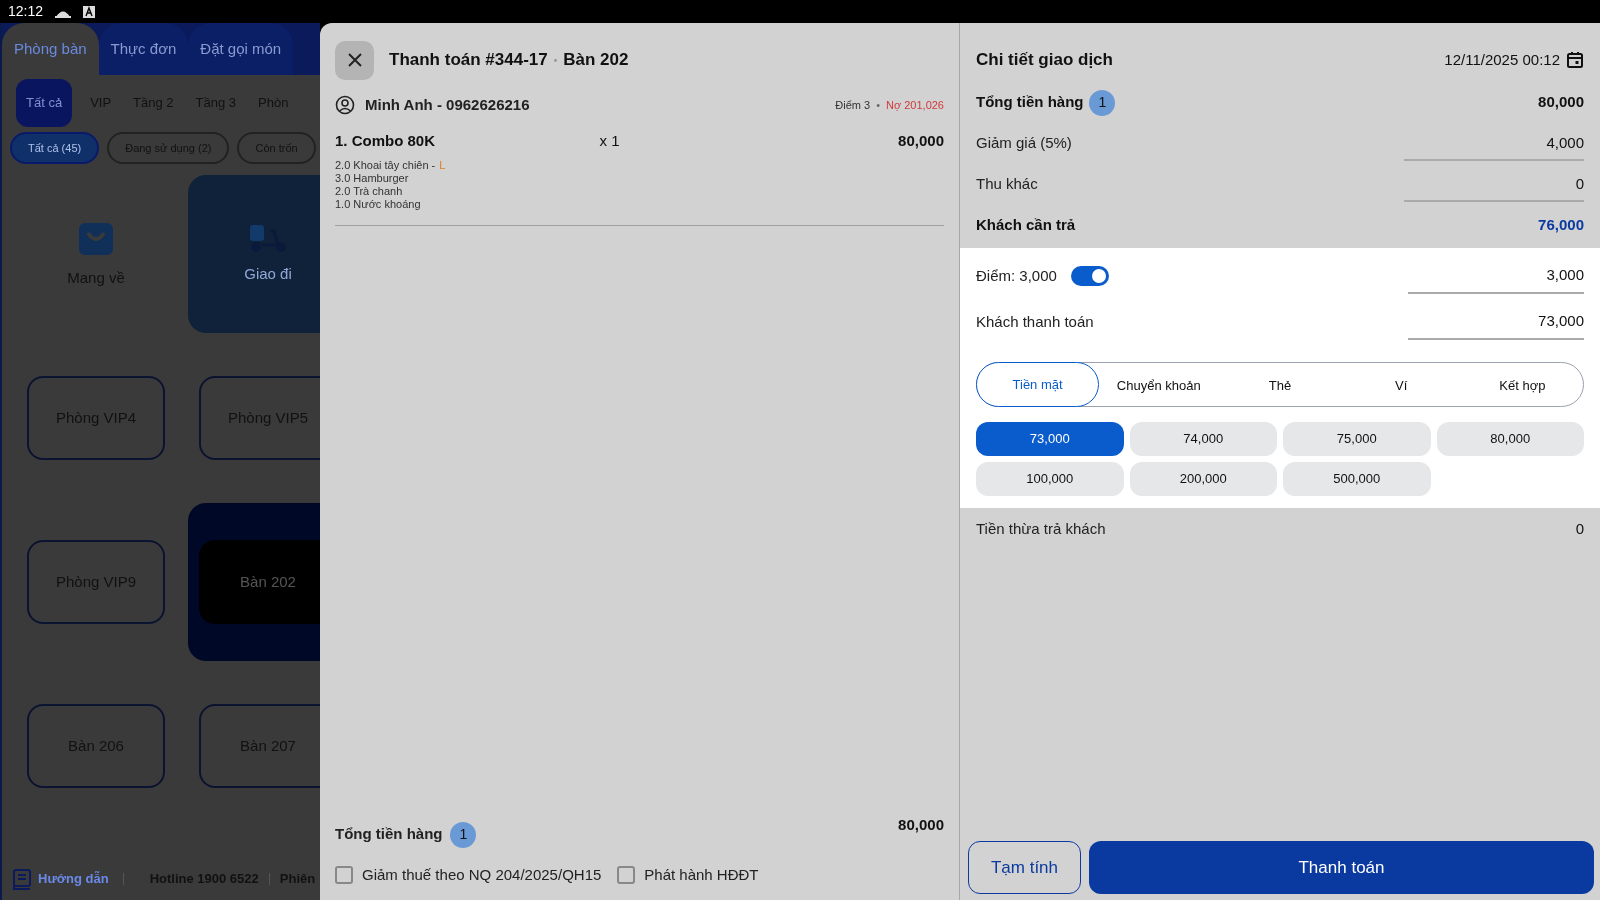 This screenshot has width=1600, height=900. I want to click on component-text: 3.0 Hamburger, so click(372, 178).